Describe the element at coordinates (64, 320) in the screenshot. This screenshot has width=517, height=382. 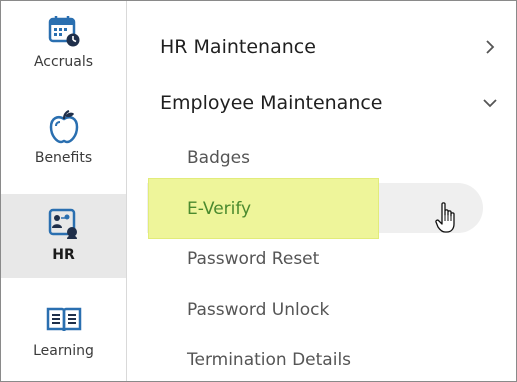
I see `open-book-icon` at that location.